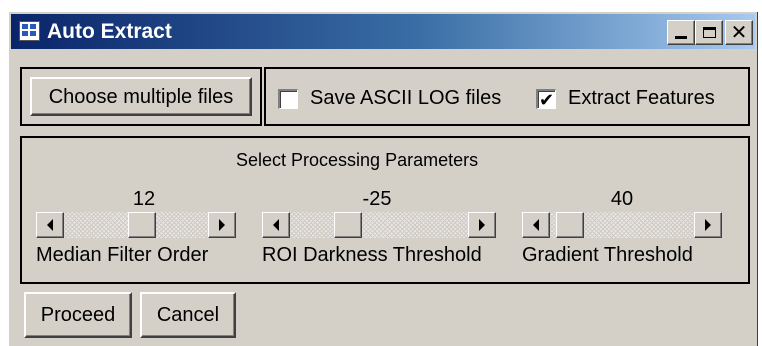 The image size is (762, 346). I want to click on median-filter-order-left-button, so click(50, 225).